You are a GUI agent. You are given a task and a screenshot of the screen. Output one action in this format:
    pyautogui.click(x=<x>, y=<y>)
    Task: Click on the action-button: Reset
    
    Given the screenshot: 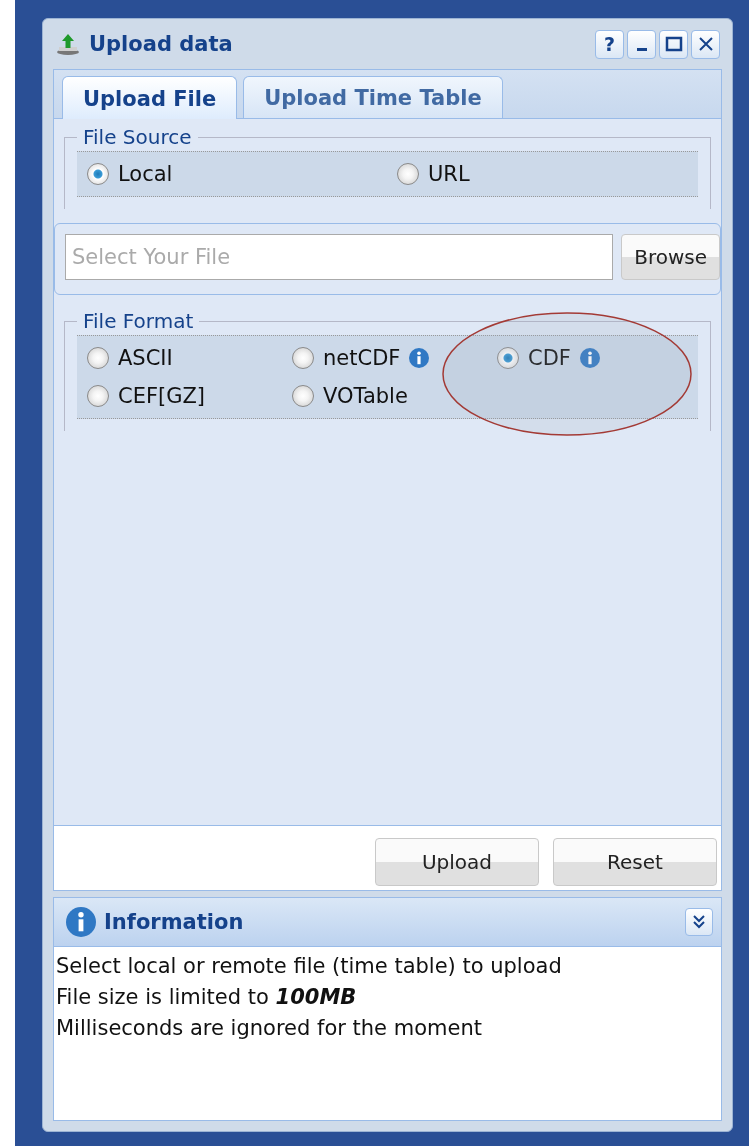 What is the action you would take?
    pyautogui.click(x=635, y=862)
    